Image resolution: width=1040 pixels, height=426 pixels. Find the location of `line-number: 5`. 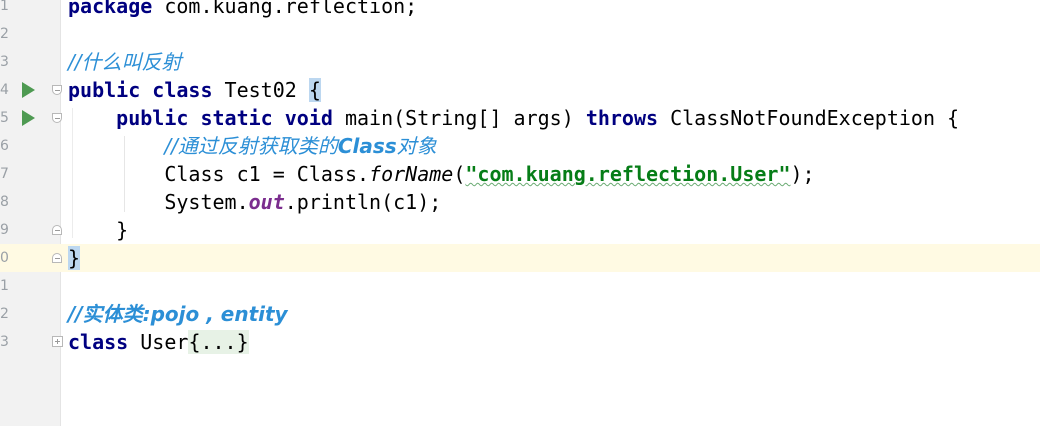

line-number: 5 is located at coordinates (4, 118).